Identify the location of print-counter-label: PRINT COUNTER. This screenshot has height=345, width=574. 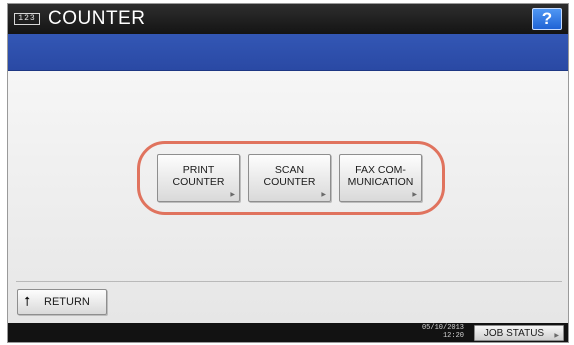
(198, 176).